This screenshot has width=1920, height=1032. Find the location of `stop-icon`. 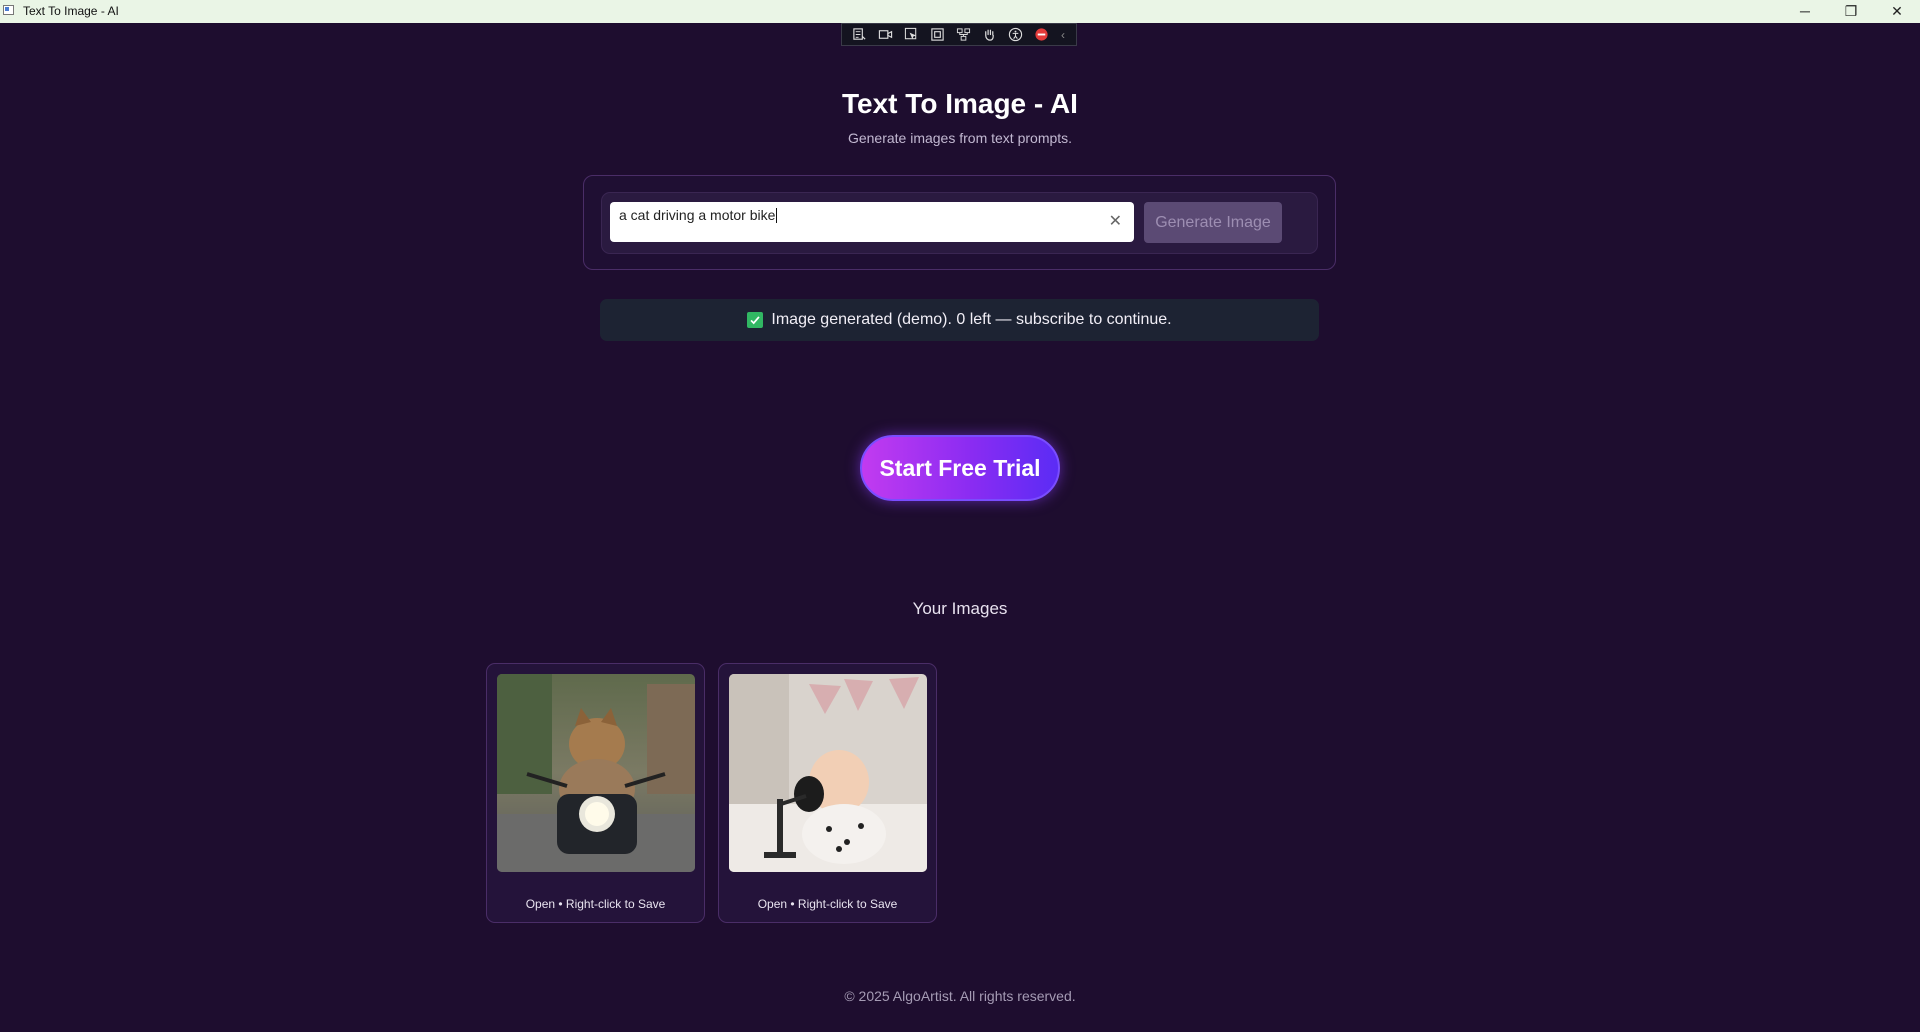

stop-icon is located at coordinates (1041, 34).